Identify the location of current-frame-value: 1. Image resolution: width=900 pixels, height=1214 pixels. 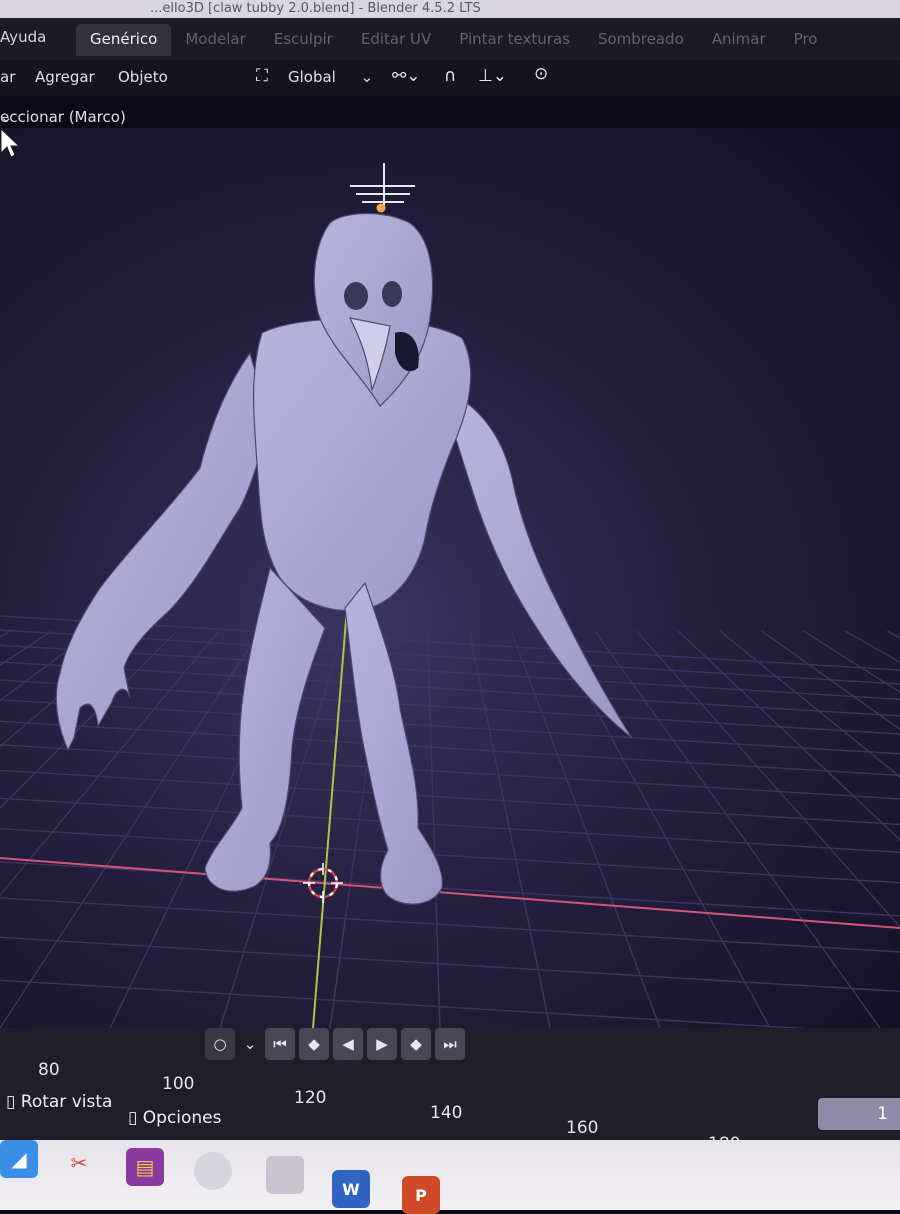
(882, 1114).